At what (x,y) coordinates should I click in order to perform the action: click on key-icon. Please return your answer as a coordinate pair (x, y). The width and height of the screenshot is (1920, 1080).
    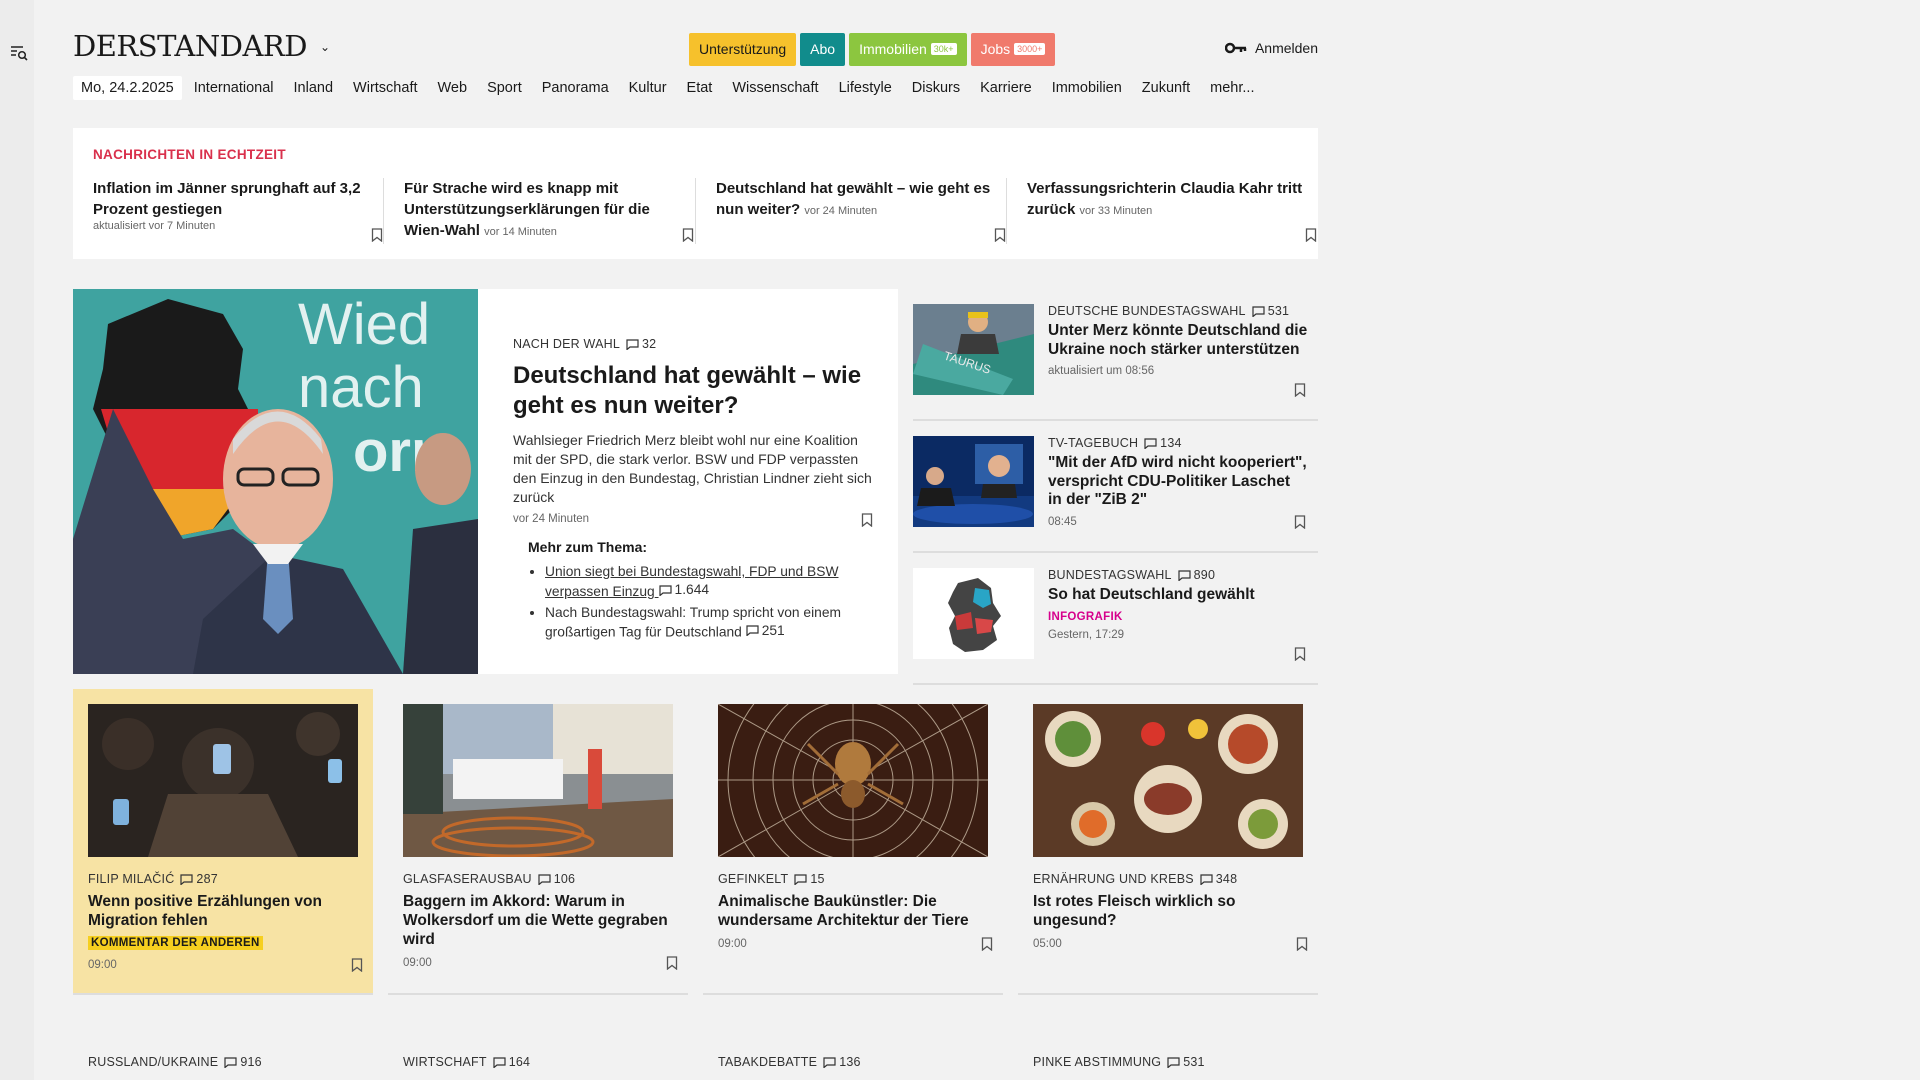
    Looking at the image, I should click on (1235, 48).